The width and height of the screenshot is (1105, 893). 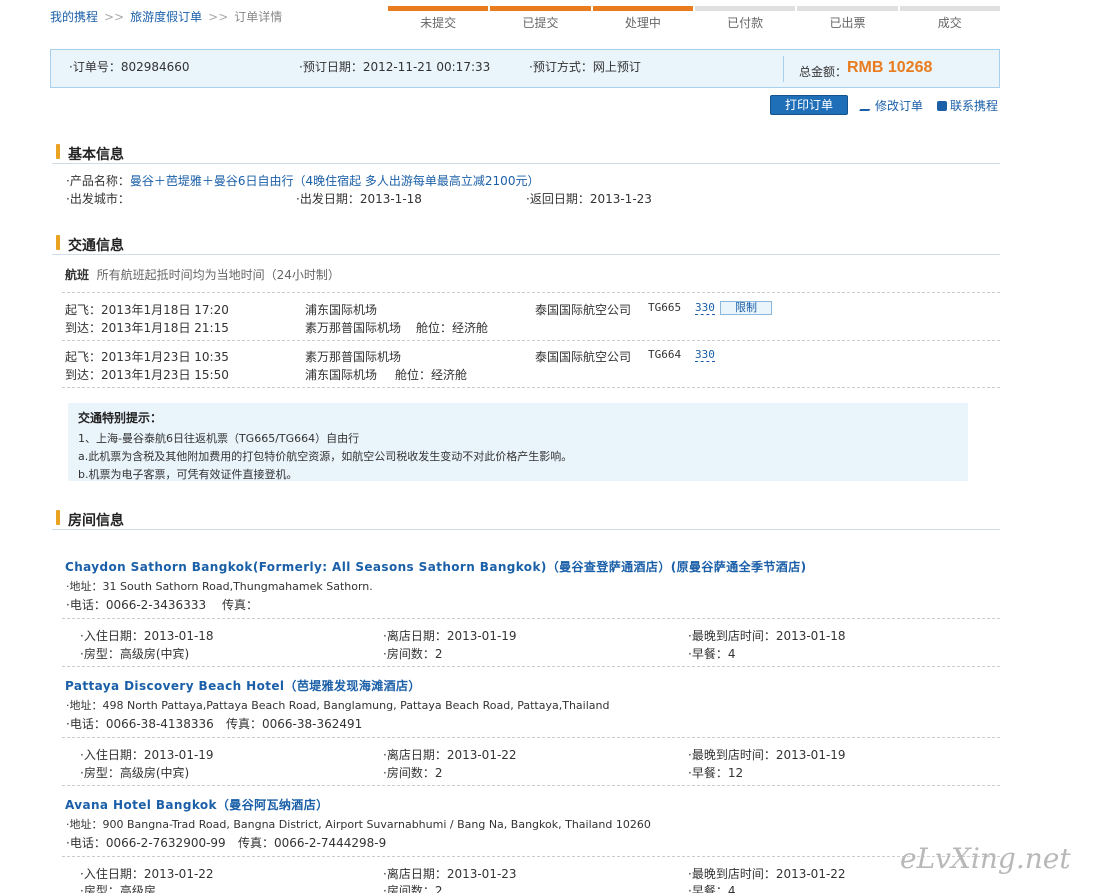 I want to click on flight-1-from: 浦东国际机场, so click(x=341, y=310).